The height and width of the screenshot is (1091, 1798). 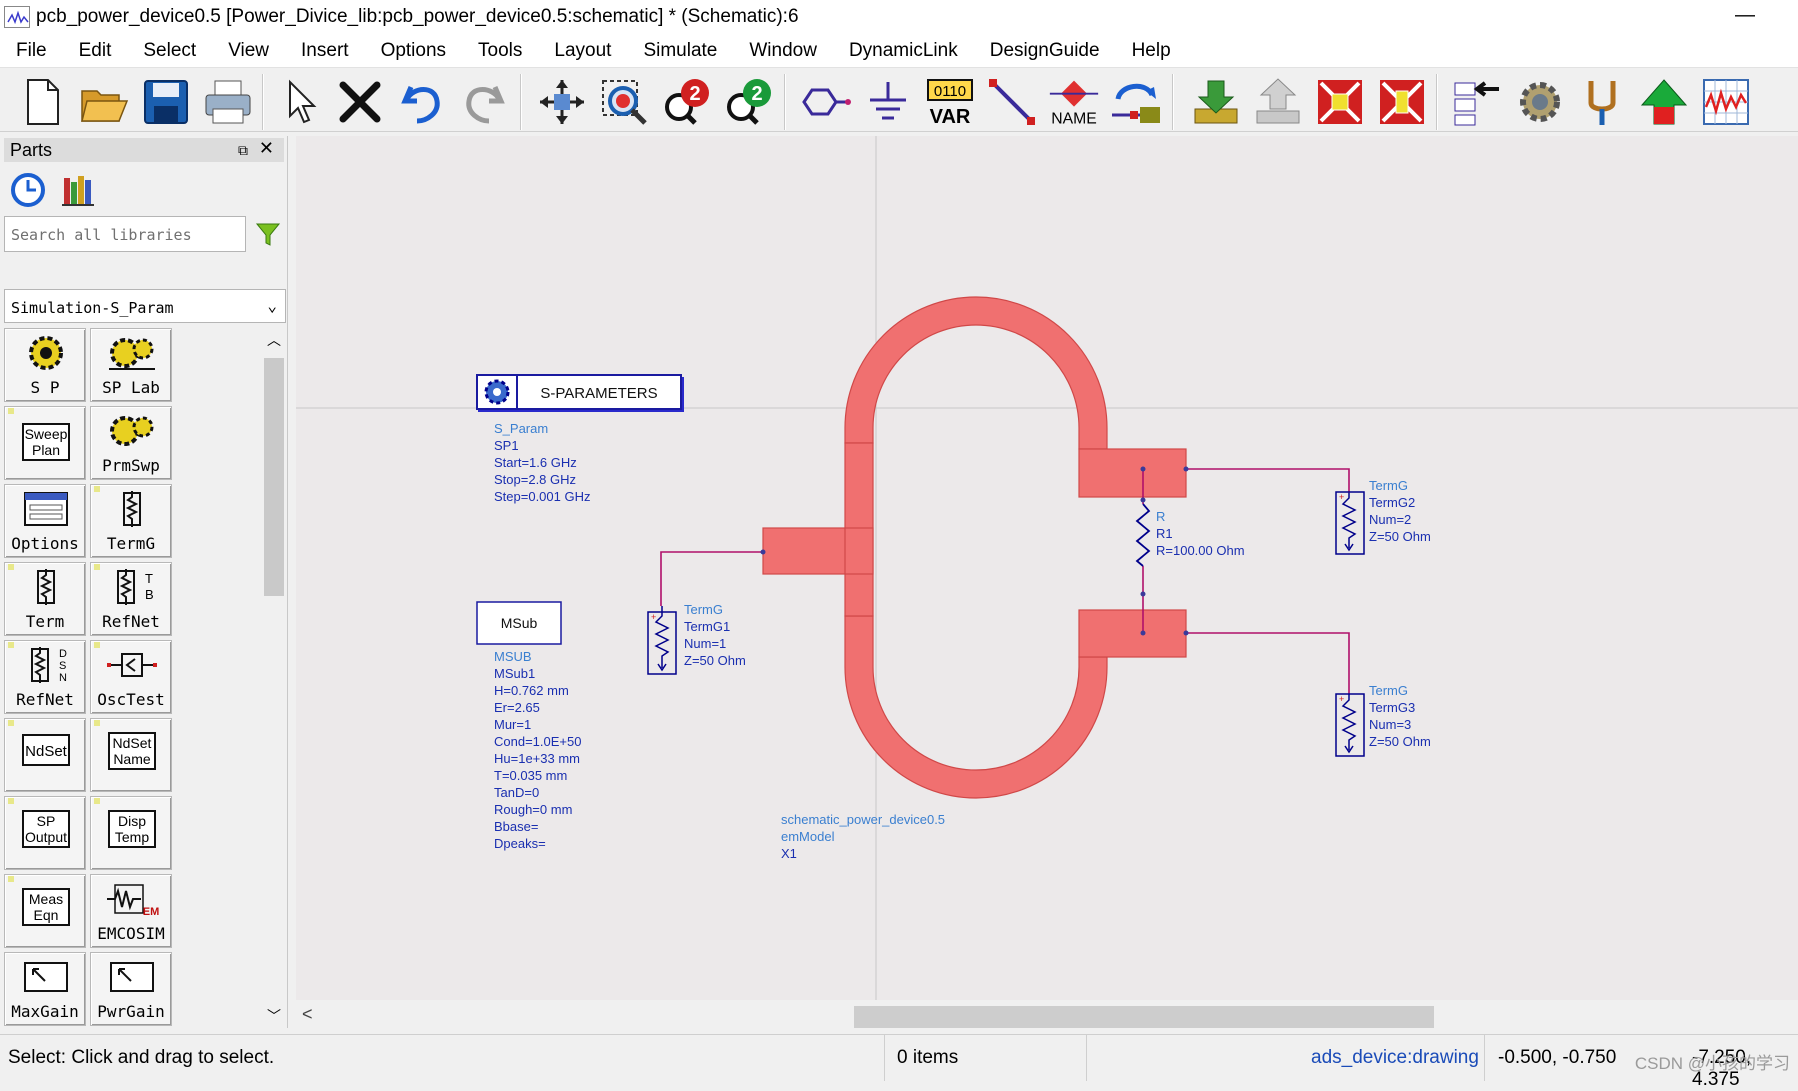 I want to click on close-panel-icon: ✕, so click(x=266, y=148).